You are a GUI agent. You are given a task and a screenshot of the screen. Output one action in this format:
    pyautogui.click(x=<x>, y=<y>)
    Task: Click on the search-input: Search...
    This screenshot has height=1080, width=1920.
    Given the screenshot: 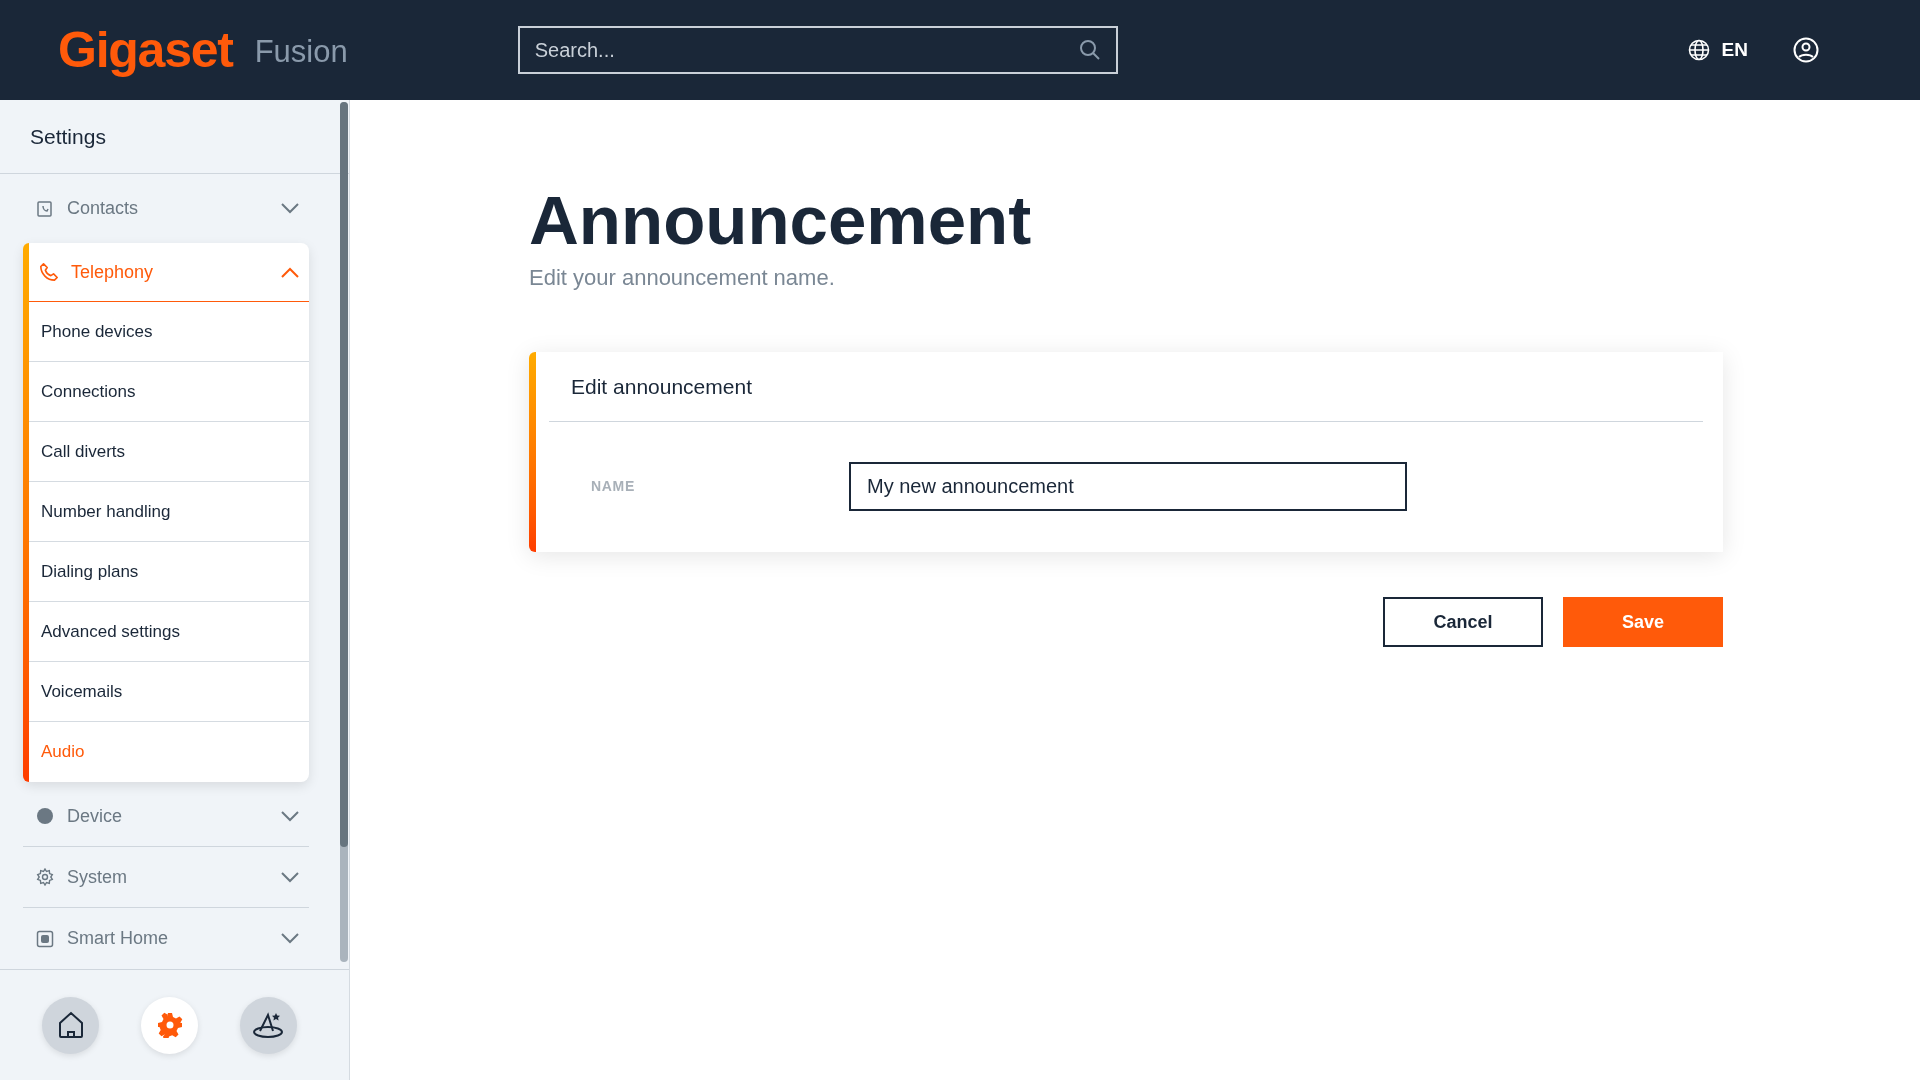 What is the action you would take?
    pyautogui.click(x=806, y=50)
    